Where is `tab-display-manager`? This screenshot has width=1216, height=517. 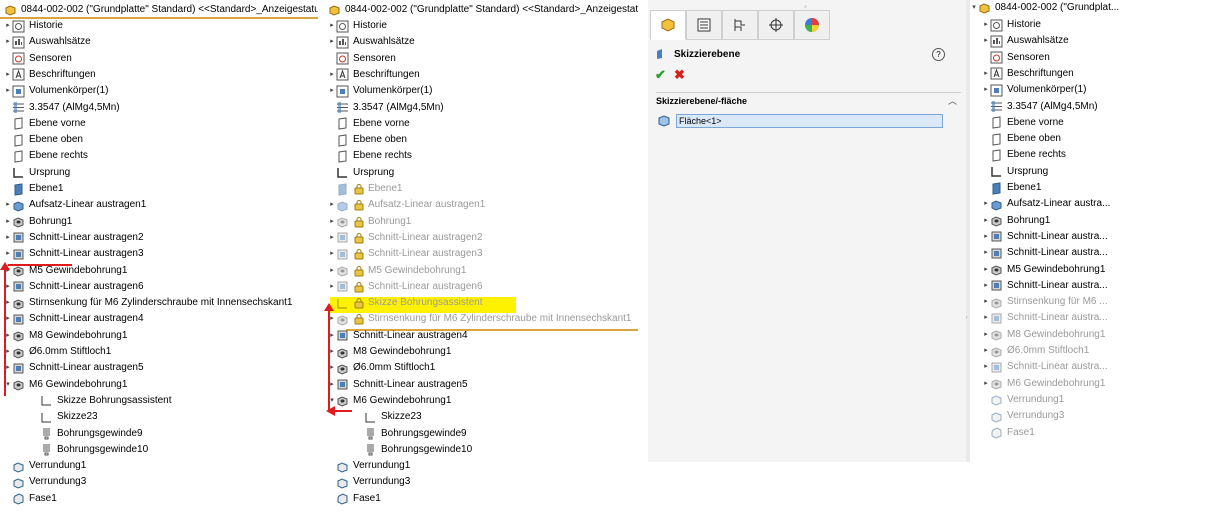 tab-display-manager is located at coordinates (812, 25).